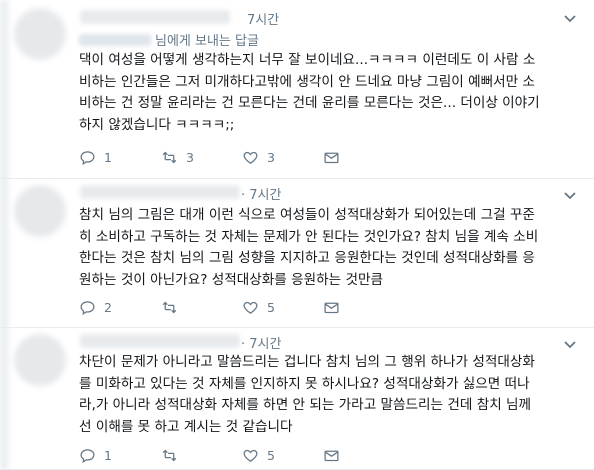 The height and width of the screenshot is (470, 594). What do you see at coordinates (229, 307) in the screenshot?
I see `tweet-actions: 2 5` at bounding box center [229, 307].